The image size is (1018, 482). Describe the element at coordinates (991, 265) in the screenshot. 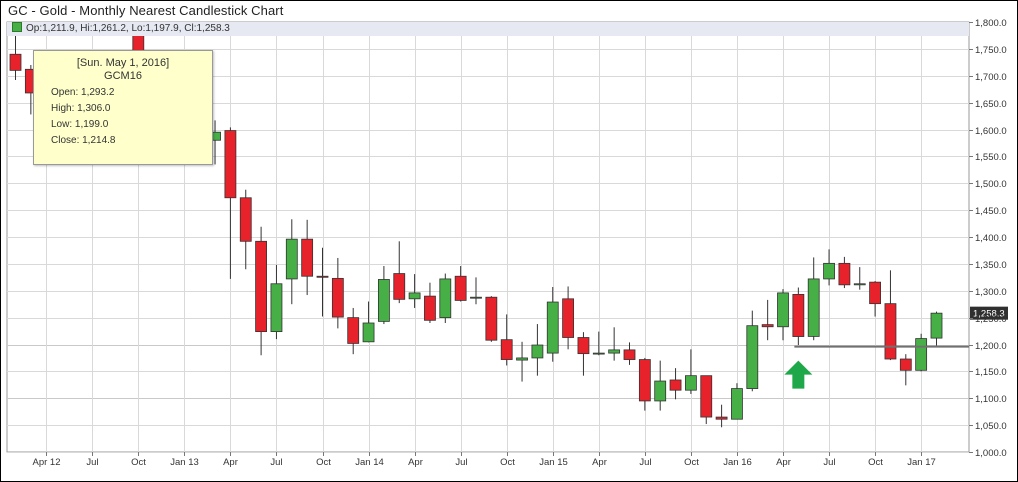

I see `y-tick-label: 1,350.0` at that location.